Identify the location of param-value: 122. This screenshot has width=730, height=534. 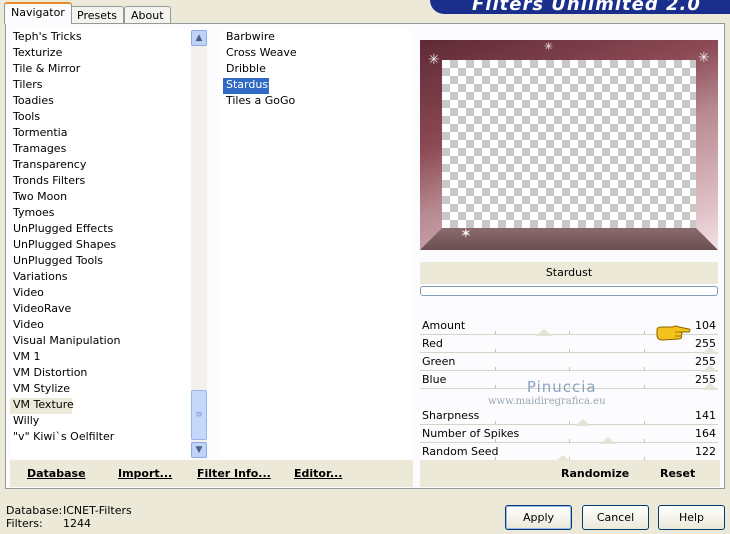
(705, 451).